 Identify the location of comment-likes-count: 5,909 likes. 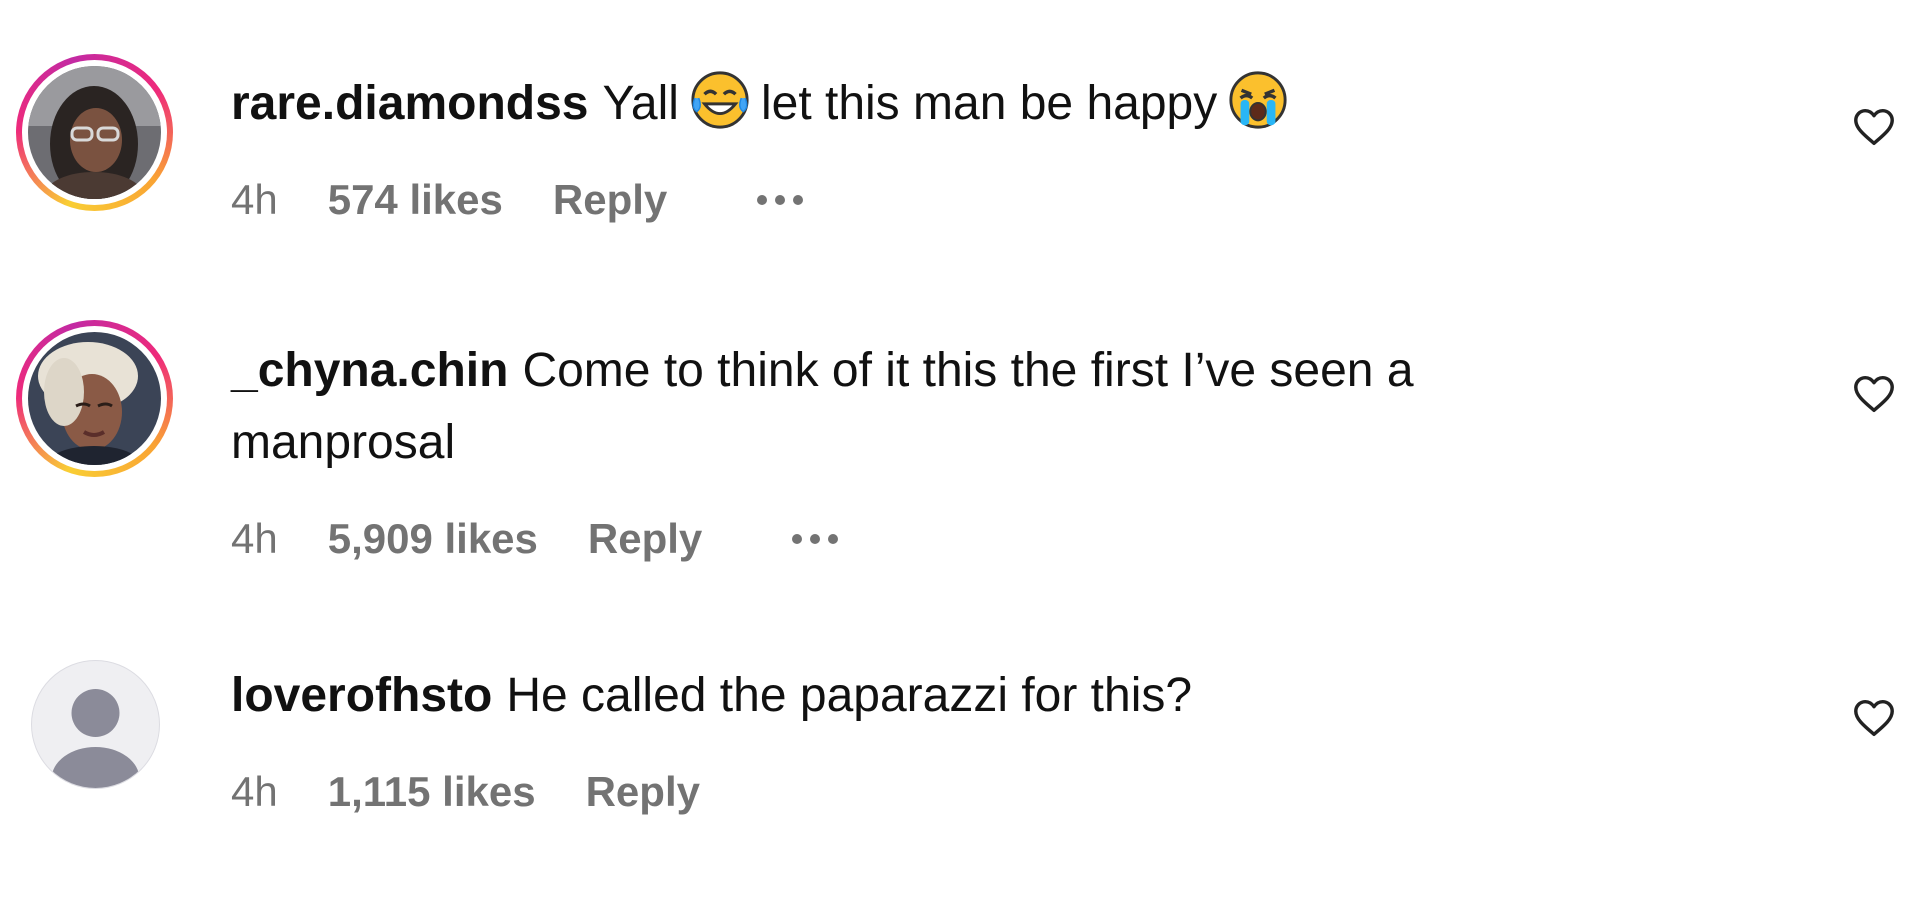
(433, 539).